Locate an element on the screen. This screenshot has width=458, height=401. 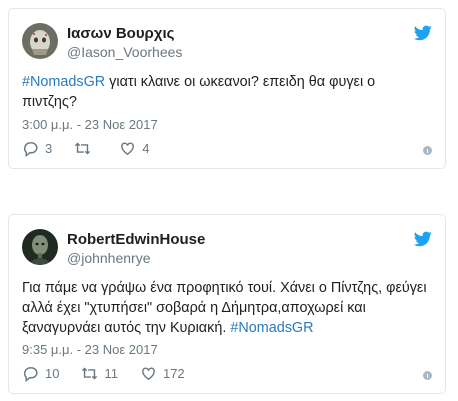
like-button: 172 is located at coordinates (162, 373).